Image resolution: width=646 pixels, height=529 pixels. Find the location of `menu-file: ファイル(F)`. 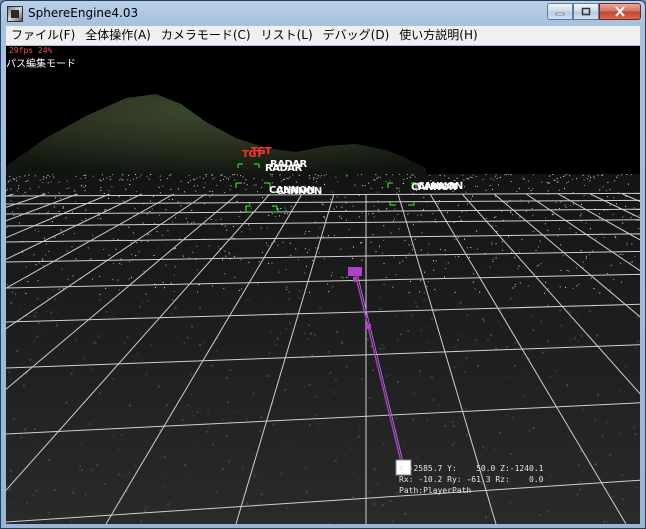

menu-file: ファイル(F) is located at coordinates (43, 35).